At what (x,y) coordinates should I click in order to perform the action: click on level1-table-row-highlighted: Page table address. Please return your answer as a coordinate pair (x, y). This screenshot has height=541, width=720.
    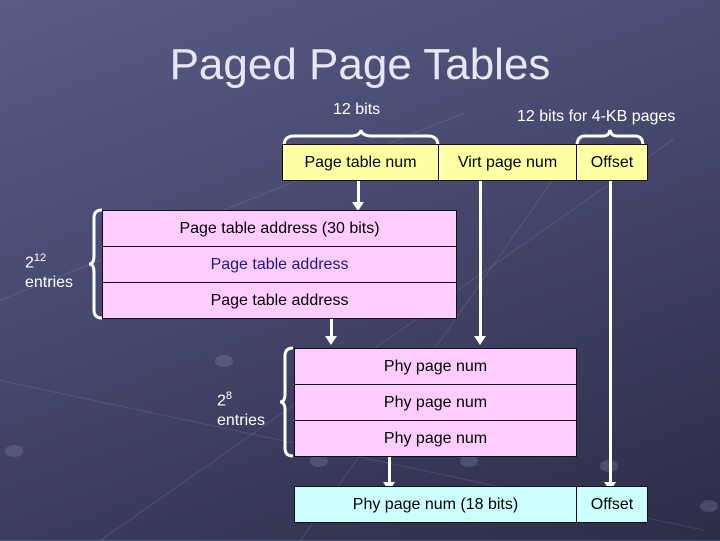
    Looking at the image, I should click on (279, 264).